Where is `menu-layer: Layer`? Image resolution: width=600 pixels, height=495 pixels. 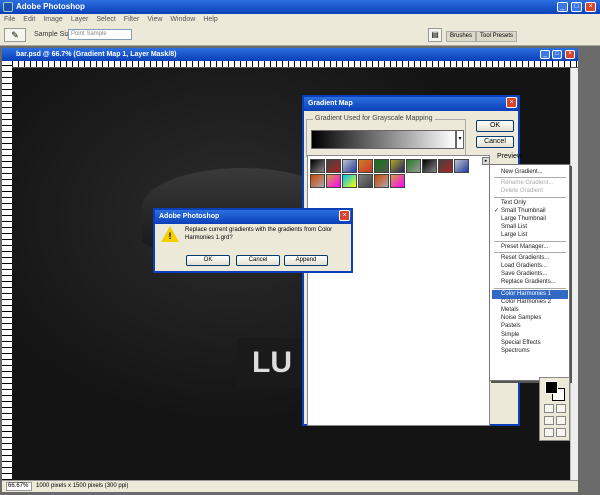
menu-layer: Layer is located at coordinates (80, 19).